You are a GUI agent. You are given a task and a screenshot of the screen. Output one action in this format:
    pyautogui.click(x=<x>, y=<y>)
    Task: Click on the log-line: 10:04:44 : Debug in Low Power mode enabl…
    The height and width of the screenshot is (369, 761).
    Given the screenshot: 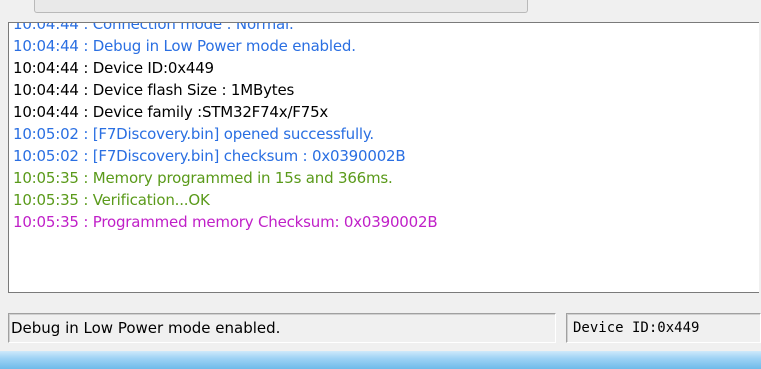 What is the action you would take?
    pyautogui.click(x=184, y=46)
    